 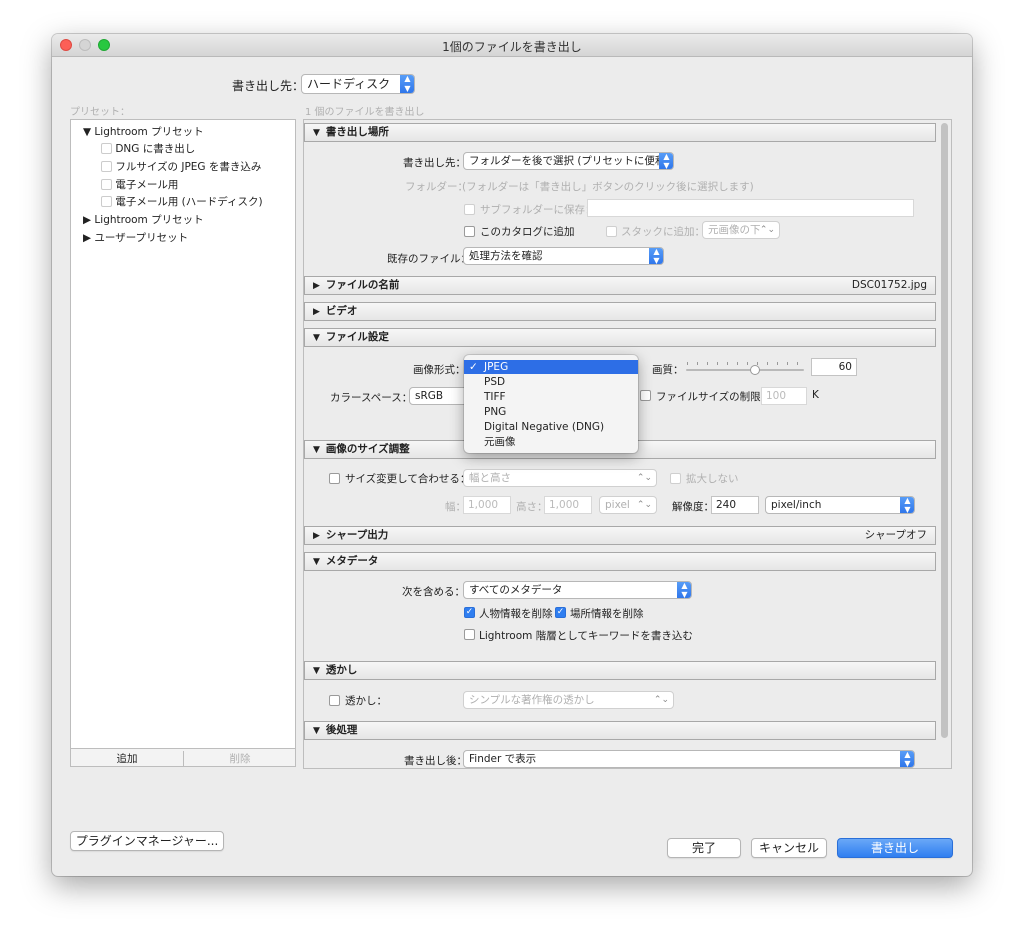 What do you see at coordinates (334, 478) in the screenshot?
I see `resize-checkbox` at bounding box center [334, 478].